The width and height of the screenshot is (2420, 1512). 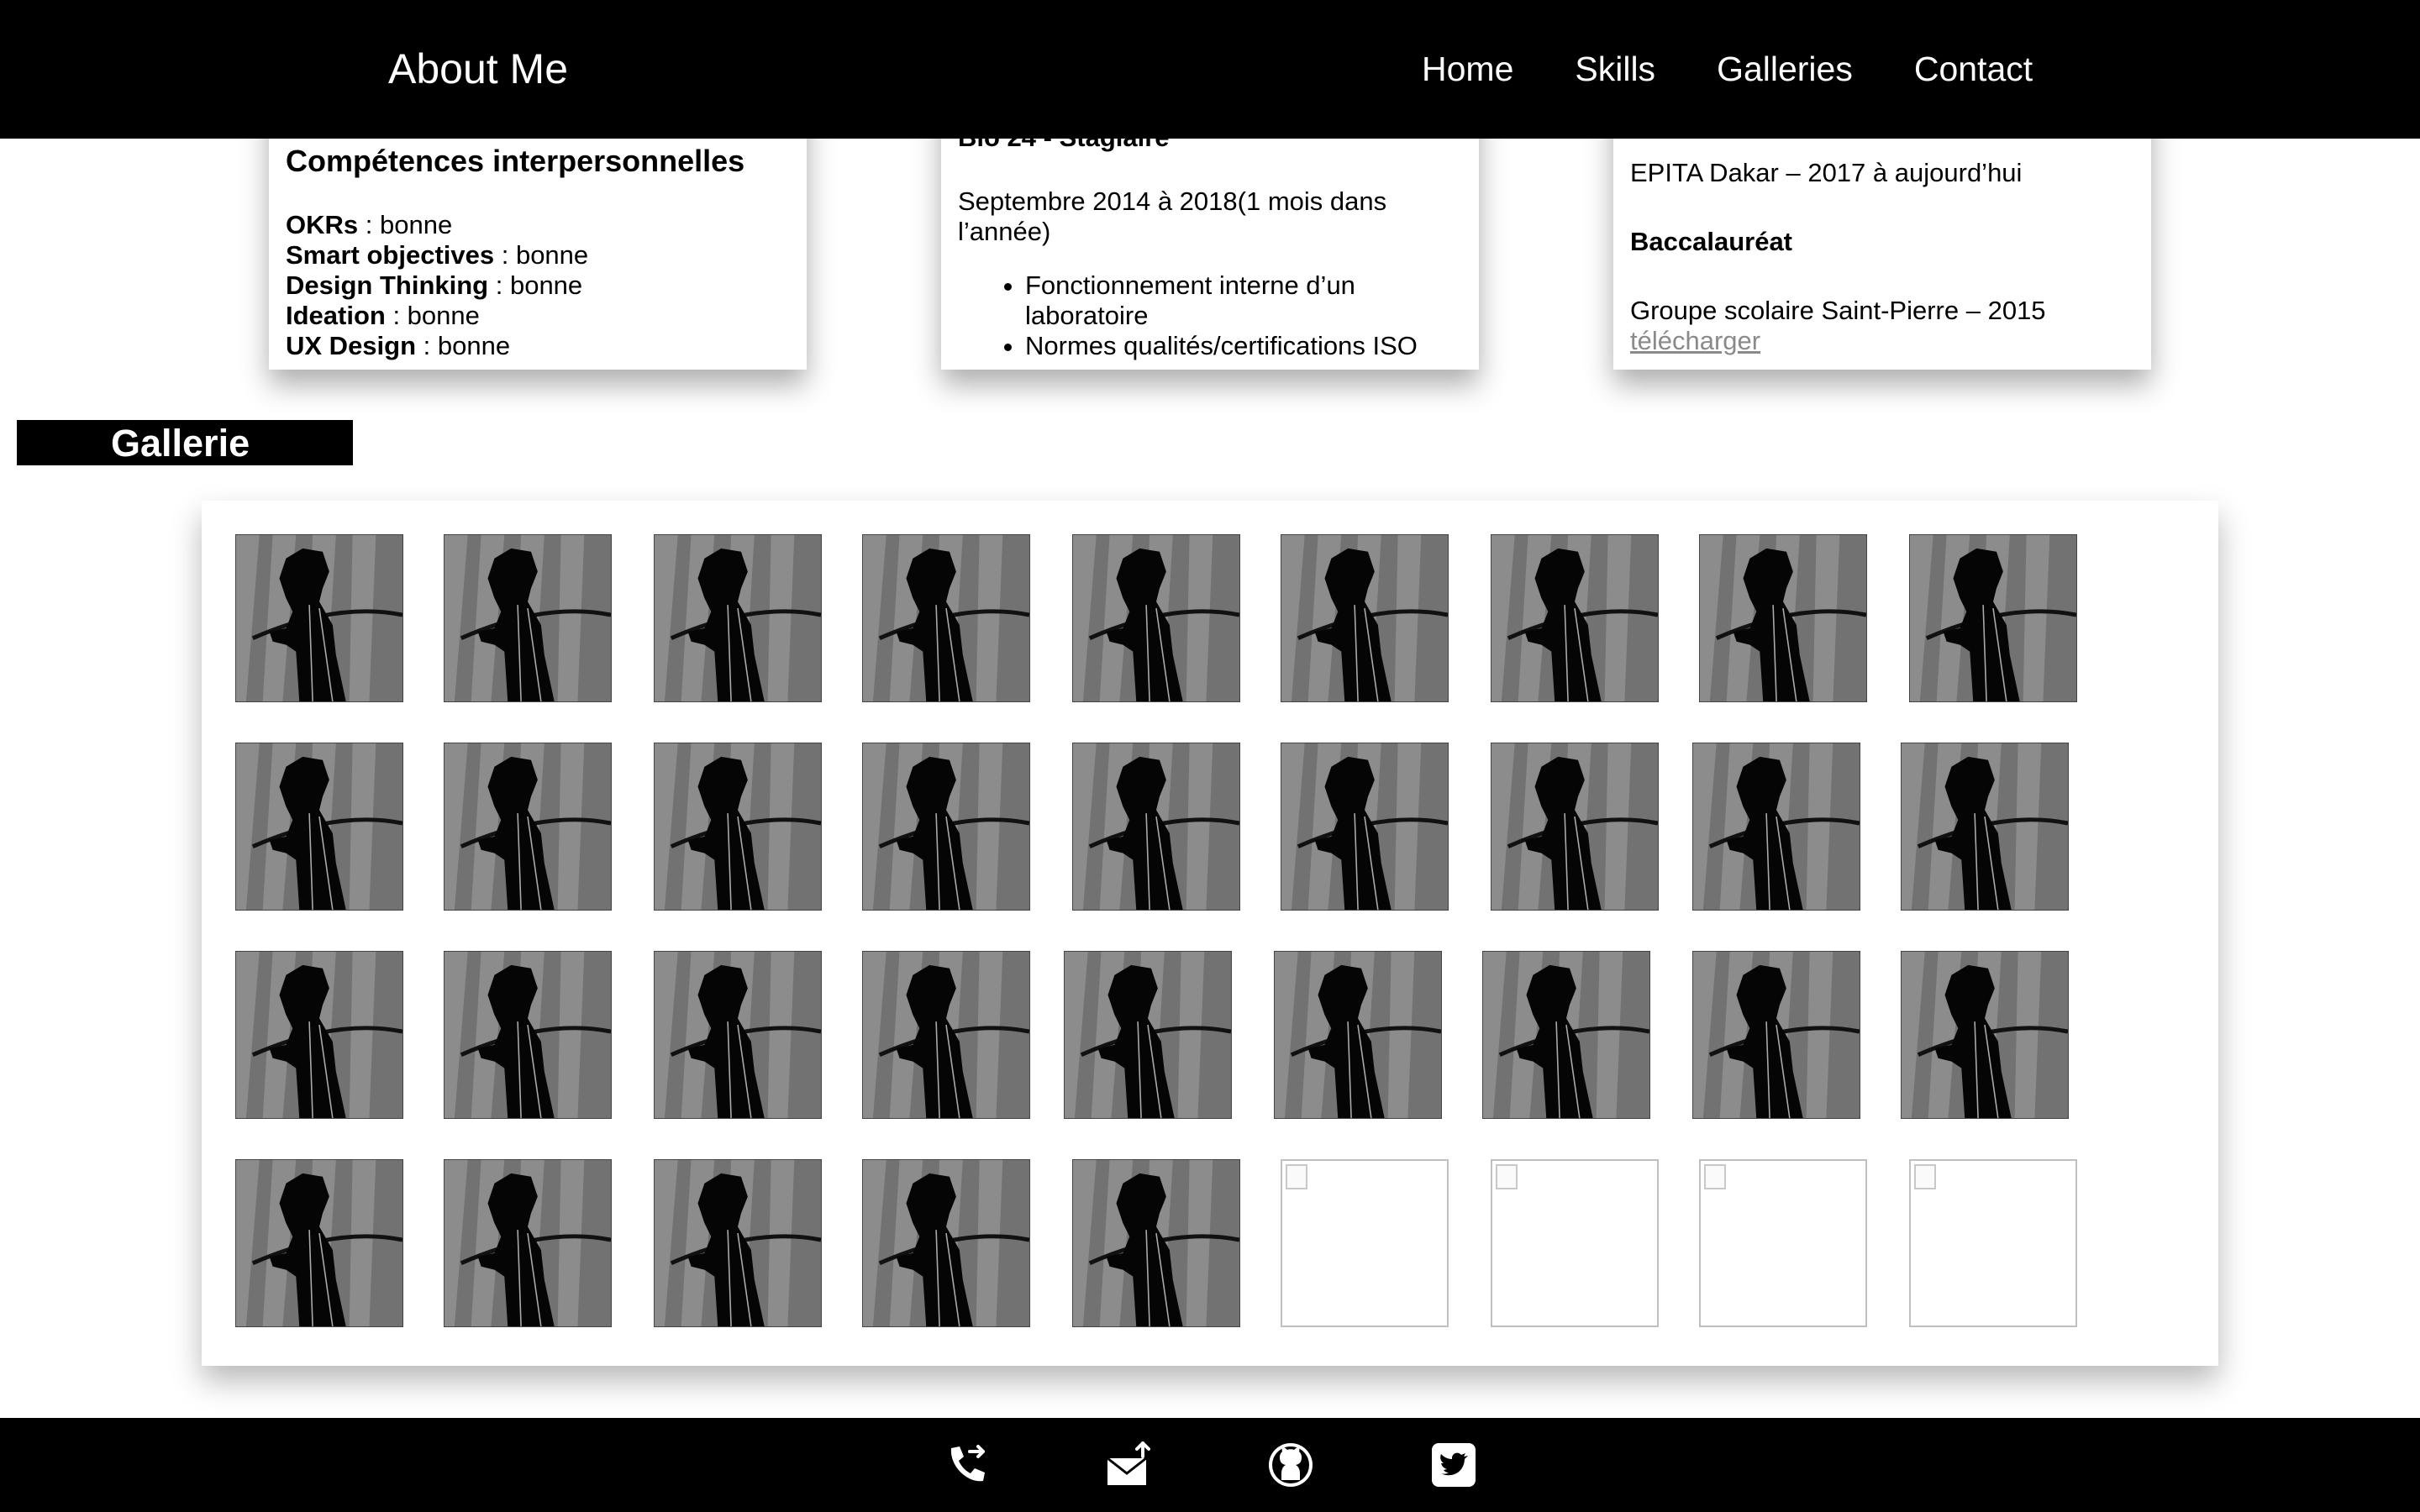 I want to click on skill-item: Ideation : bonne, so click(x=383, y=315).